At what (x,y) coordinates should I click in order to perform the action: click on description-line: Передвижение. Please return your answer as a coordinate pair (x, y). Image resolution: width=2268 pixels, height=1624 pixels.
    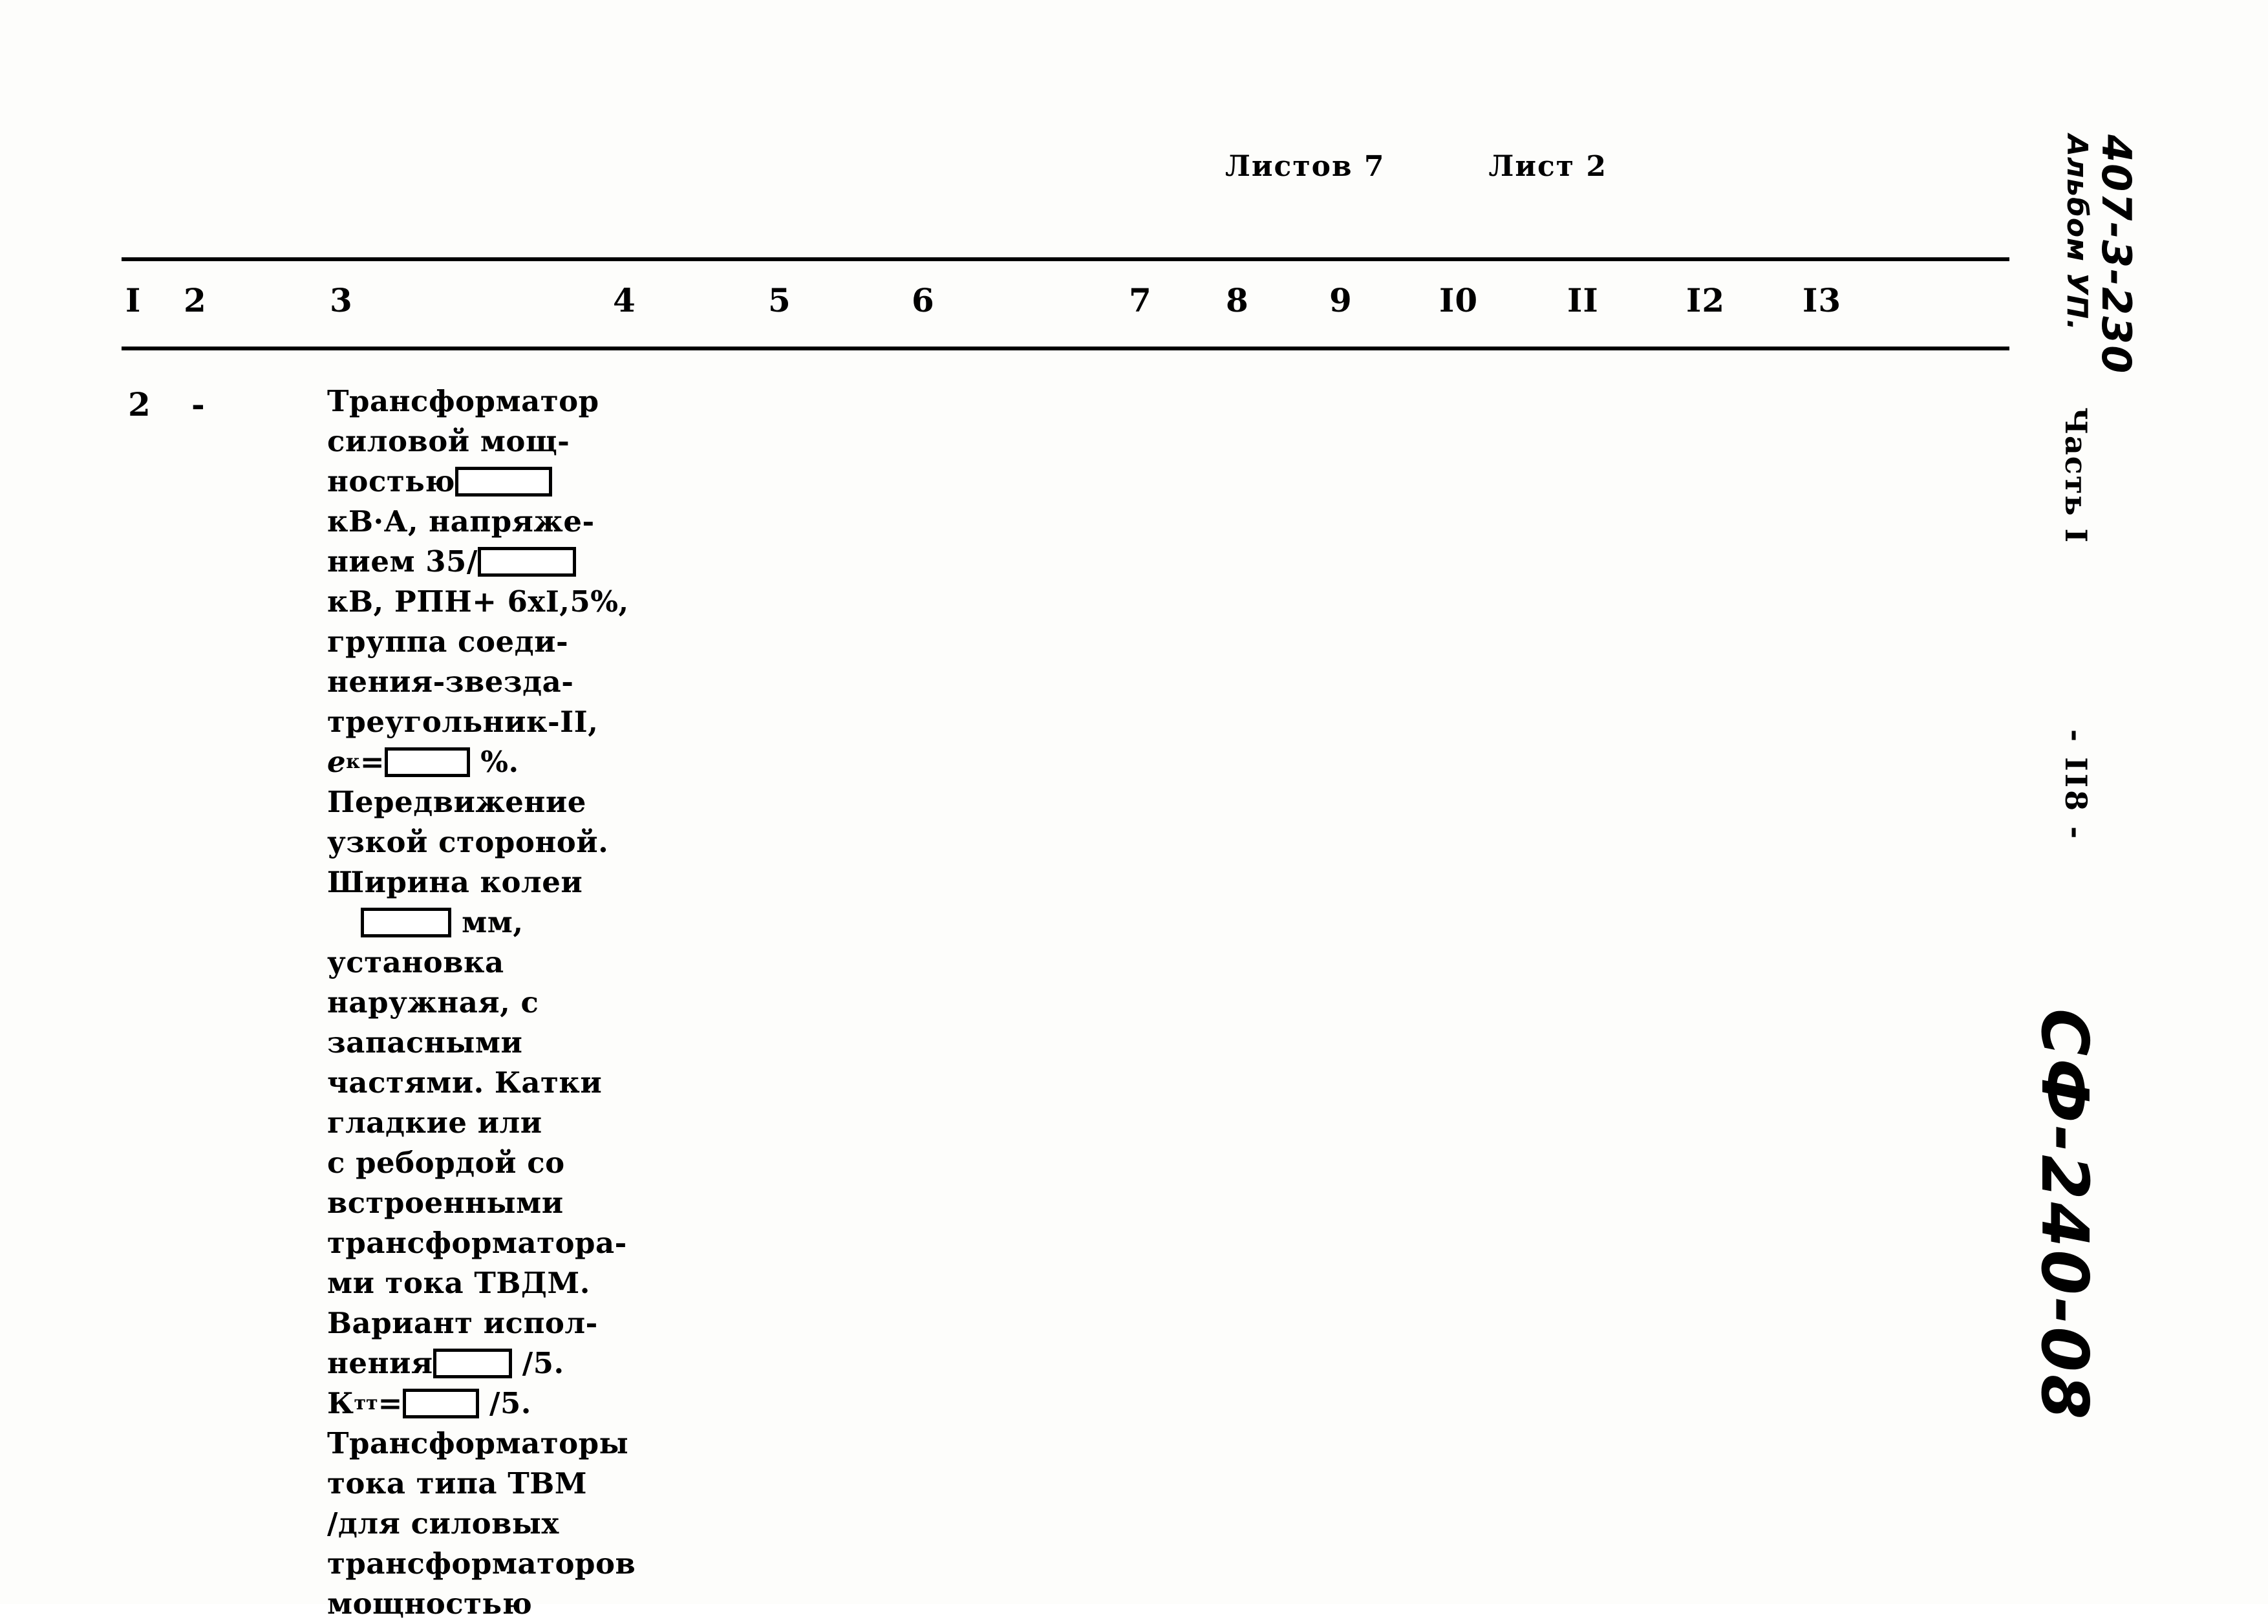
    Looking at the image, I should click on (495, 802).